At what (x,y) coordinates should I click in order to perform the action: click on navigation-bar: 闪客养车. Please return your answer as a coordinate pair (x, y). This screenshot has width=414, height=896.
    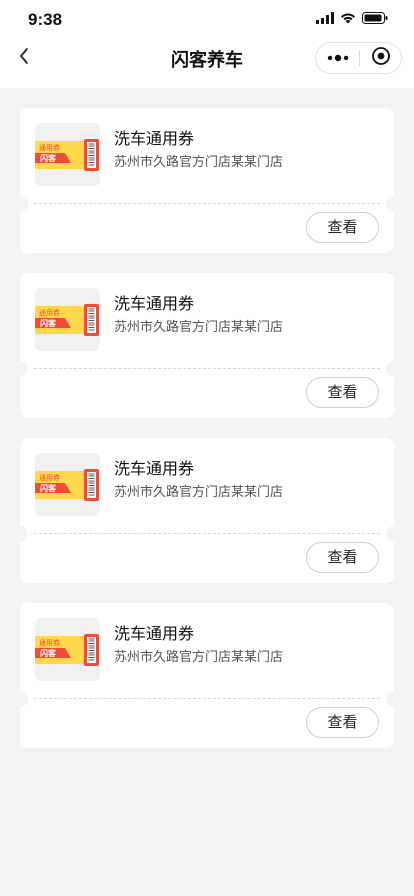
    Looking at the image, I should click on (207, 60).